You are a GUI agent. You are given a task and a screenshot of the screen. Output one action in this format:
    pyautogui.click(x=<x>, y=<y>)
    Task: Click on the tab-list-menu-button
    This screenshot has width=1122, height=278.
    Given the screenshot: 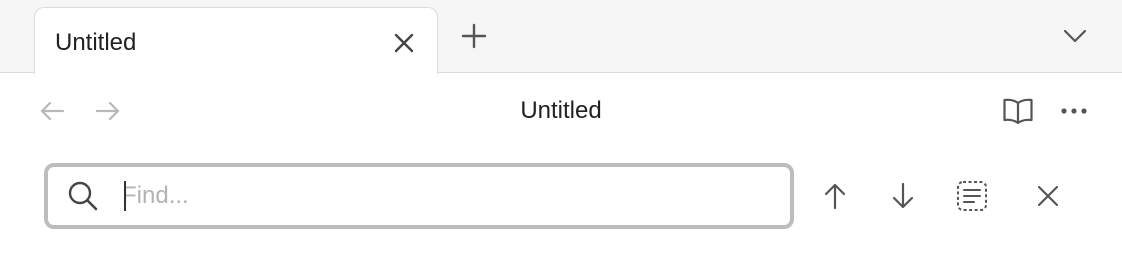 What is the action you would take?
    pyautogui.click(x=1075, y=36)
    